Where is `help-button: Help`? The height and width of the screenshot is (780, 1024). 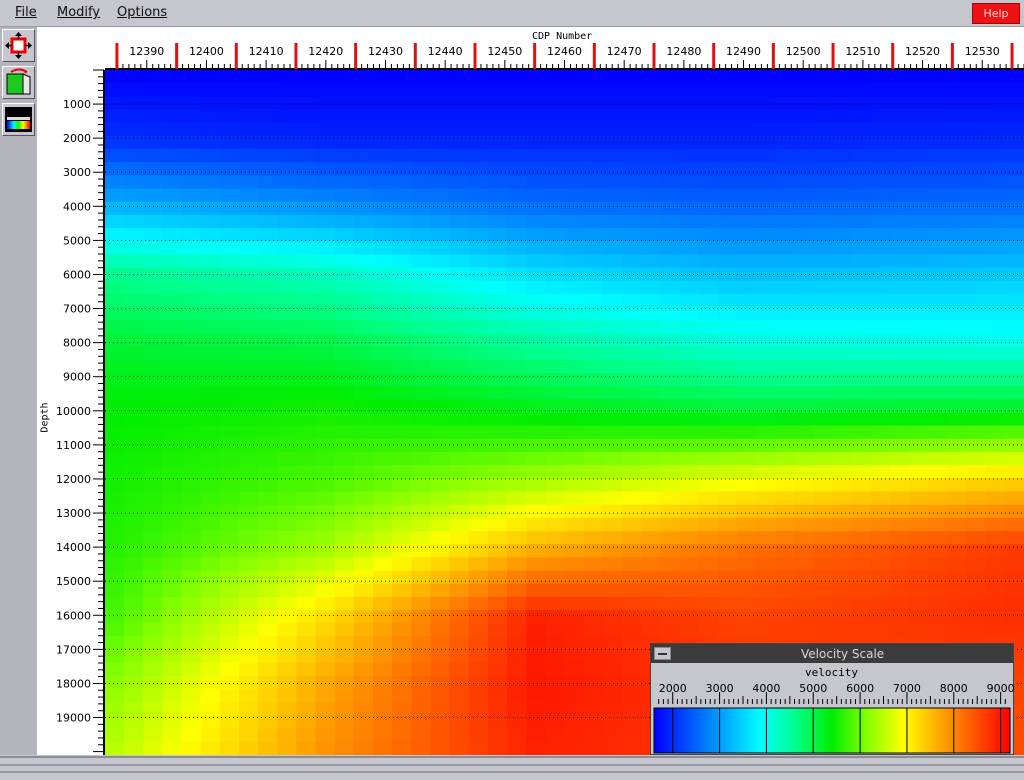 help-button: Help is located at coordinates (996, 13).